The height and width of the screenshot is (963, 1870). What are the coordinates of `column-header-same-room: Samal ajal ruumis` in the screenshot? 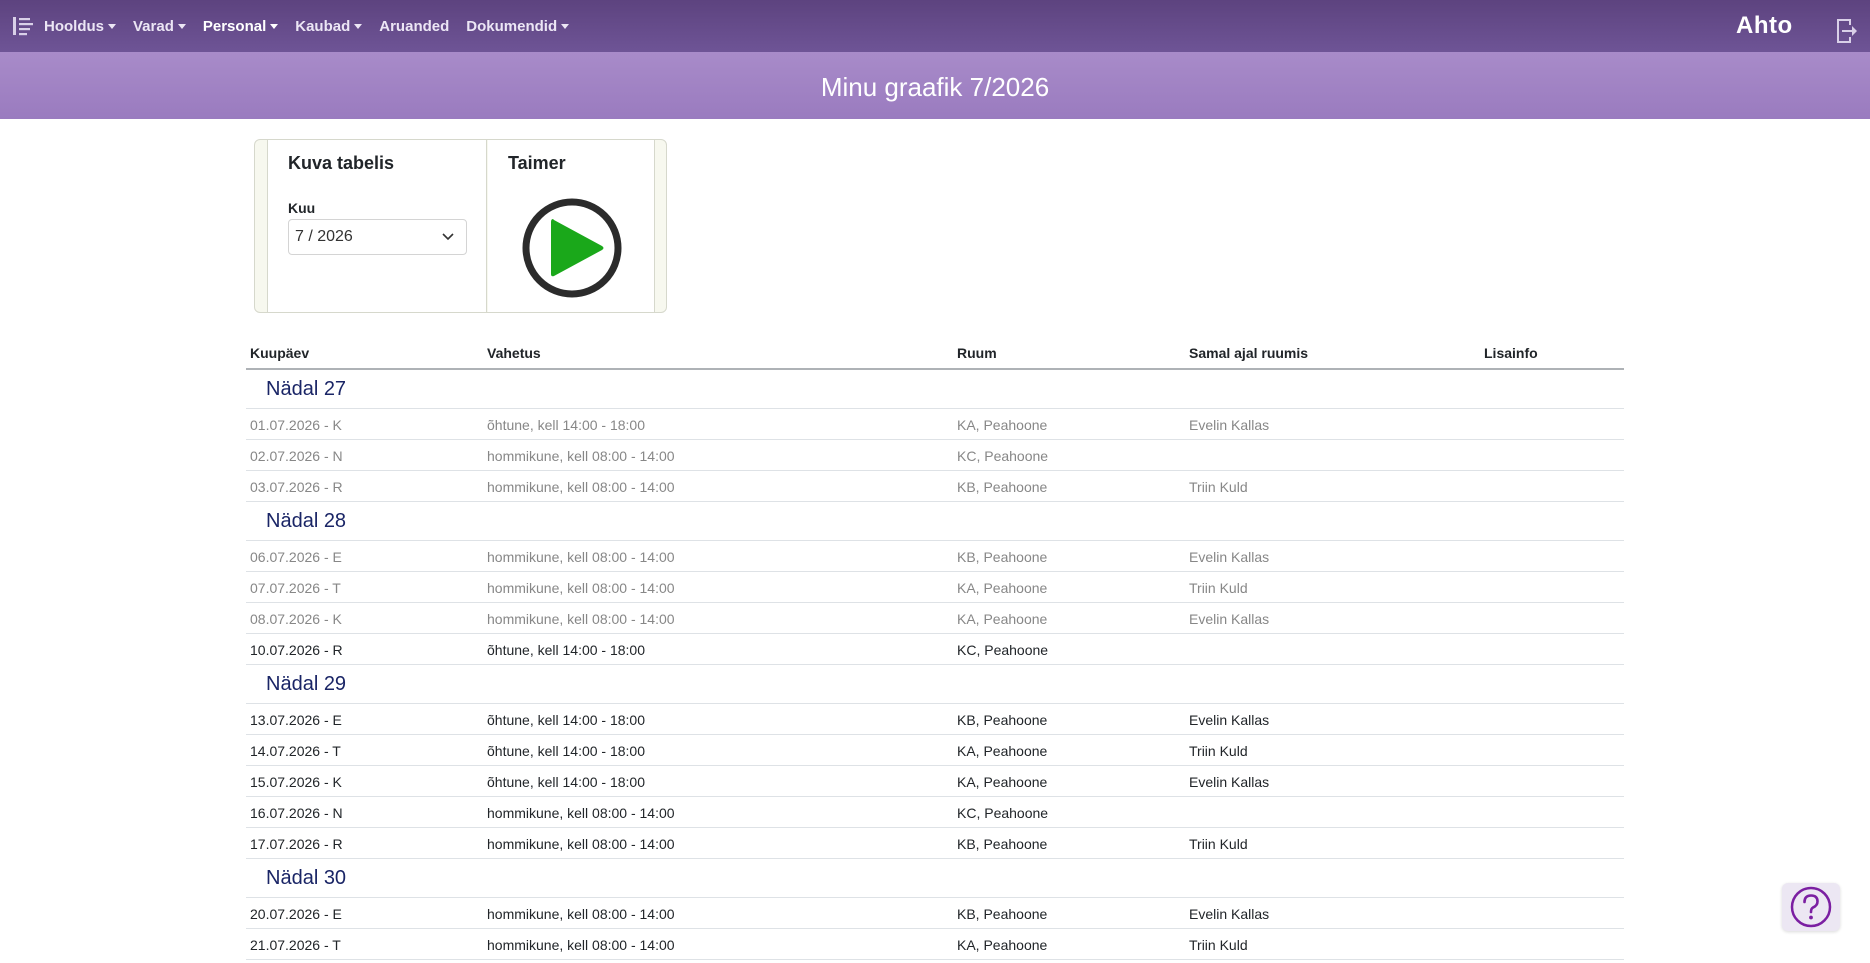 It's located at (1249, 353).